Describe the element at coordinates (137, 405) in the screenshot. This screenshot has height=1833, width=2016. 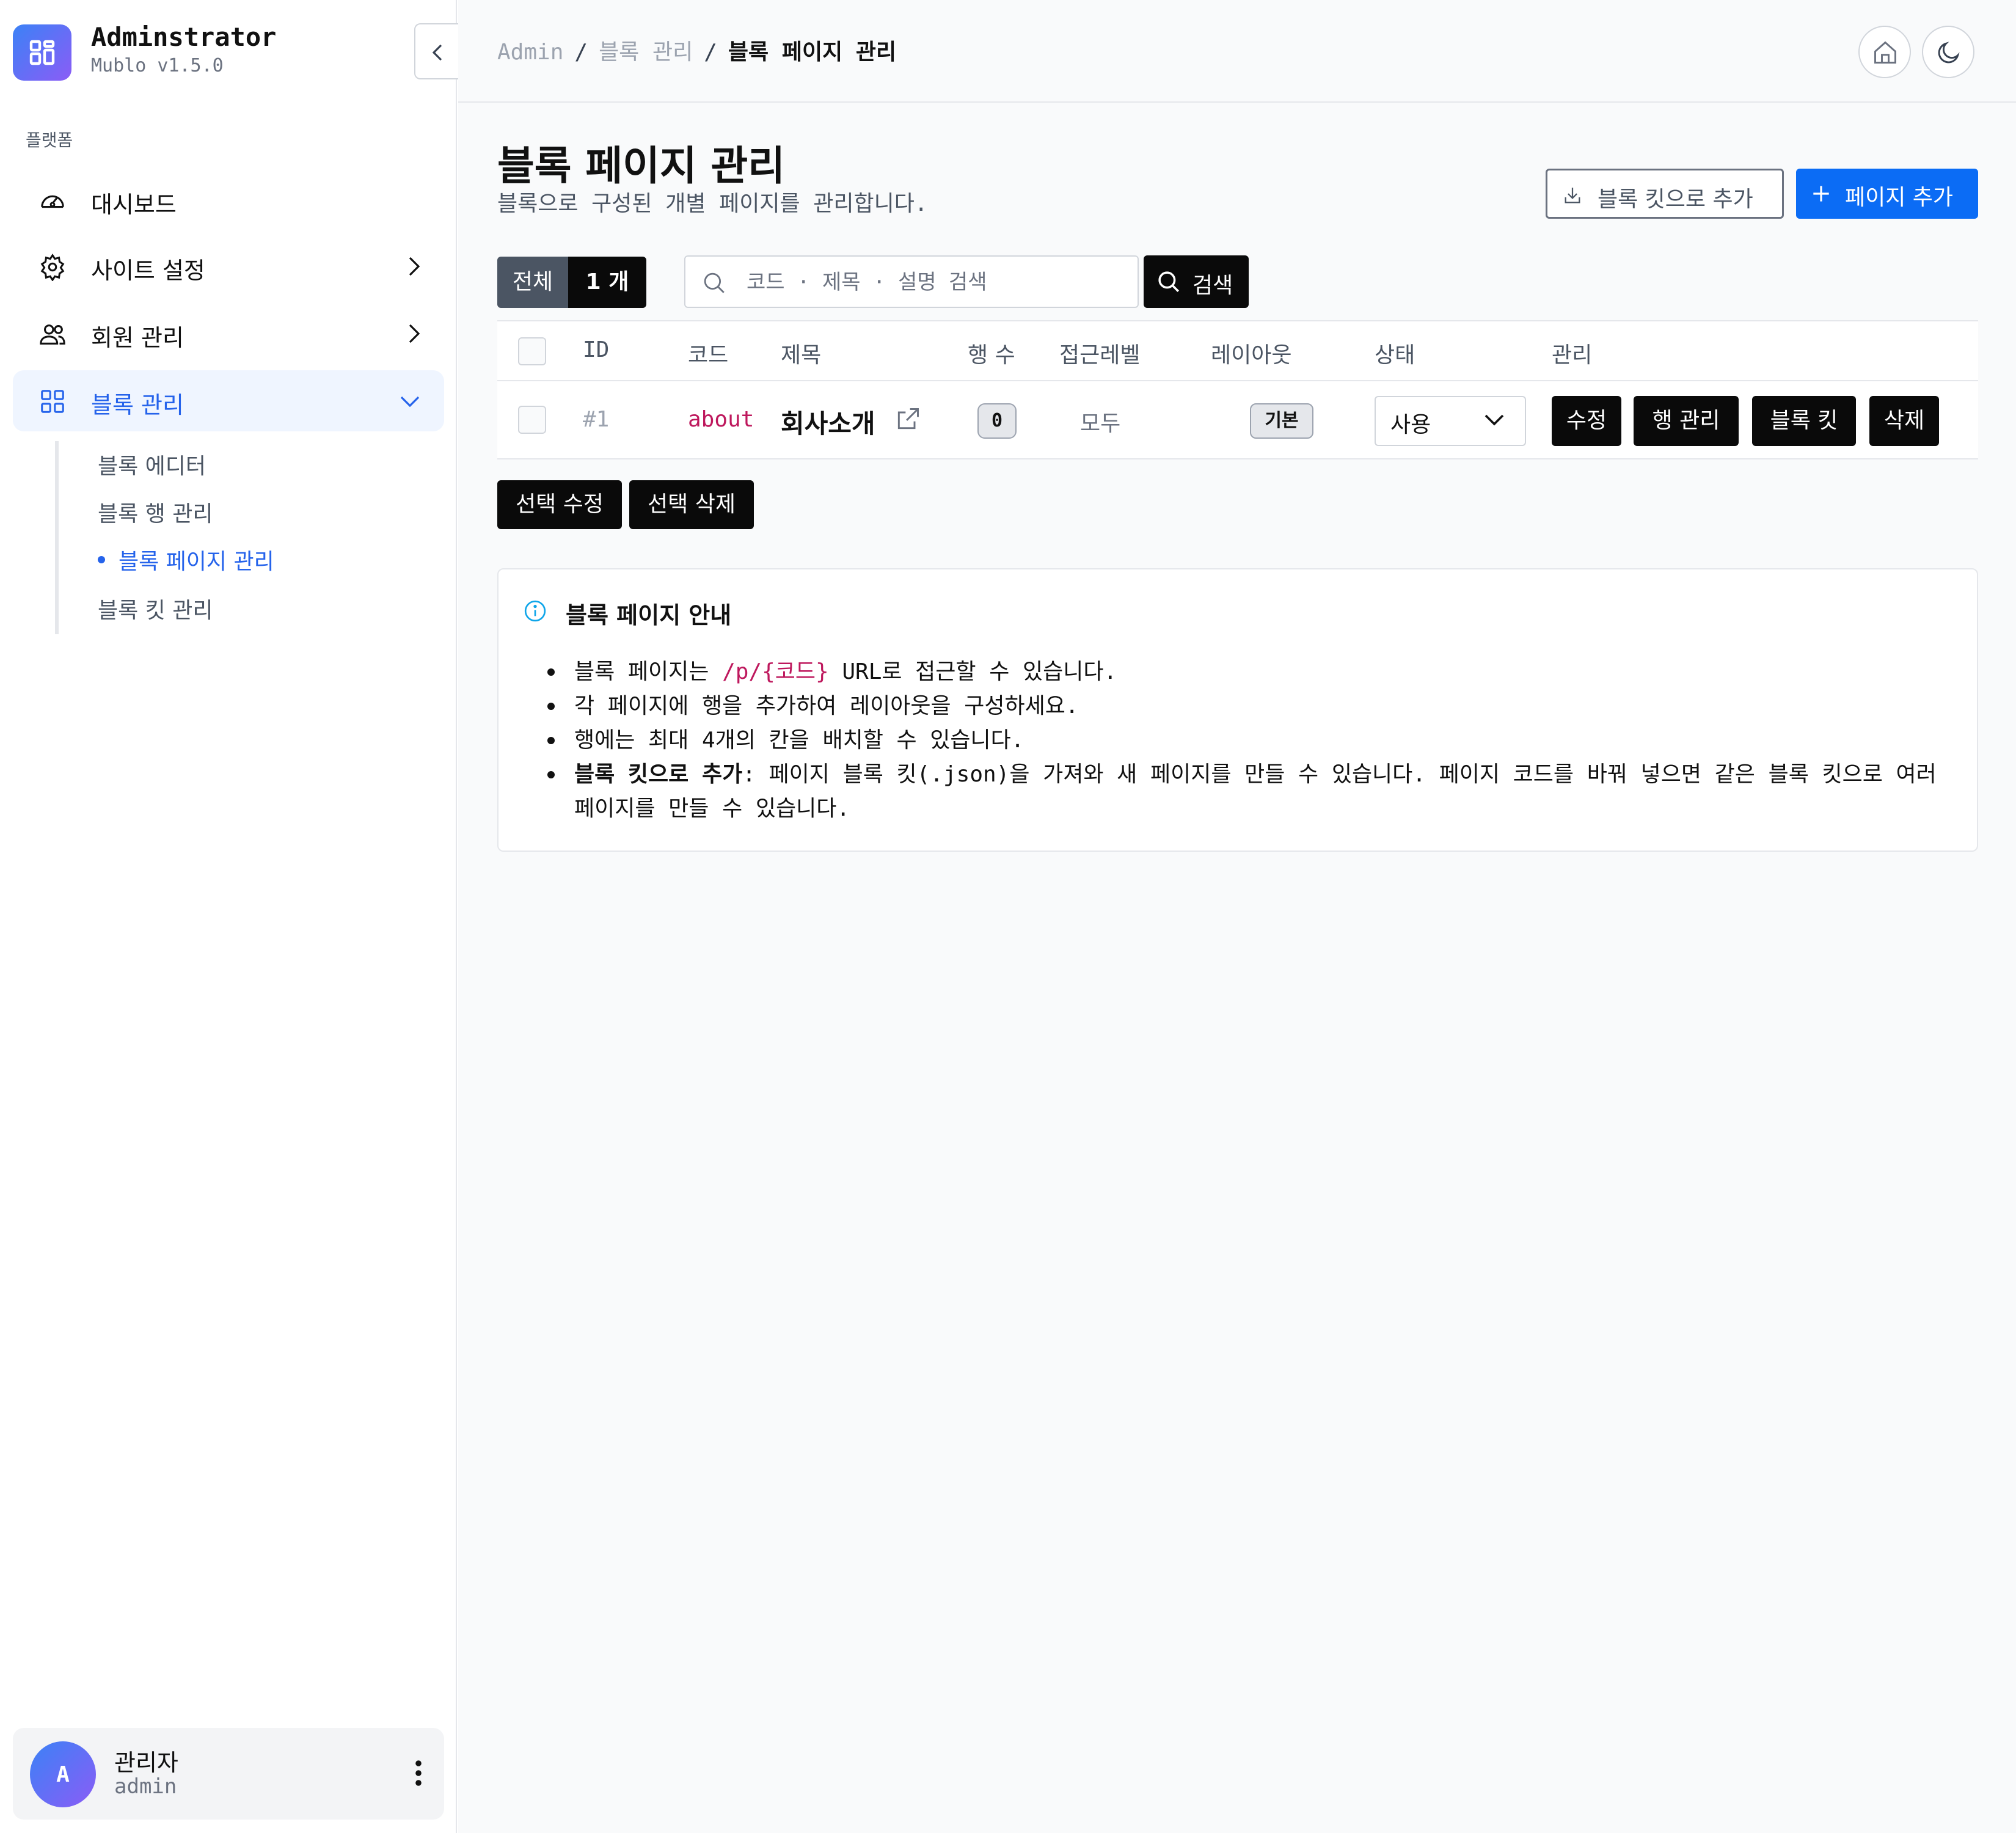
I see `sidebar-item-label: 블록 관리` at that location.